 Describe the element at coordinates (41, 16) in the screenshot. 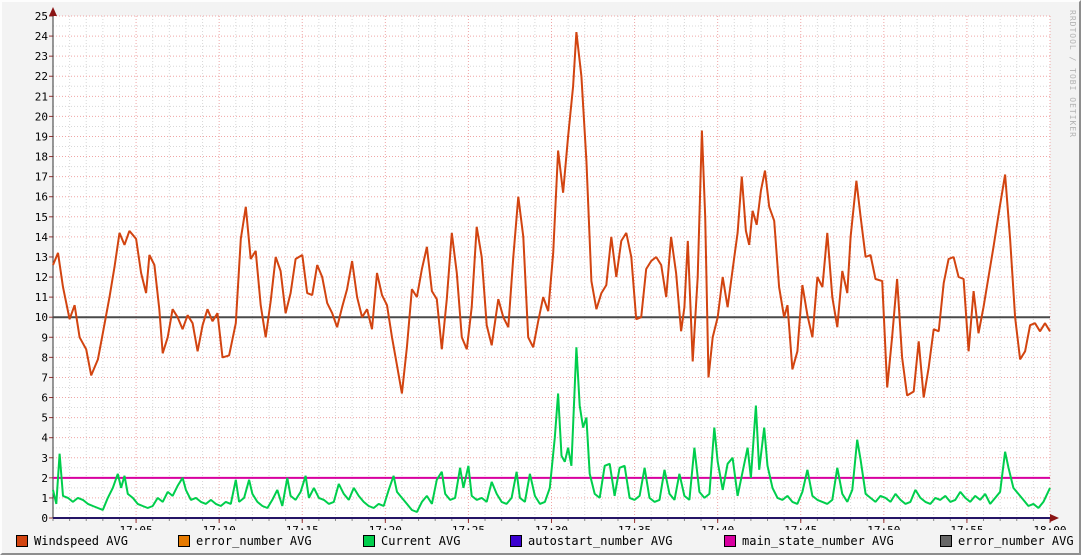

I see `y-axis-tick-label: 25` at that location.